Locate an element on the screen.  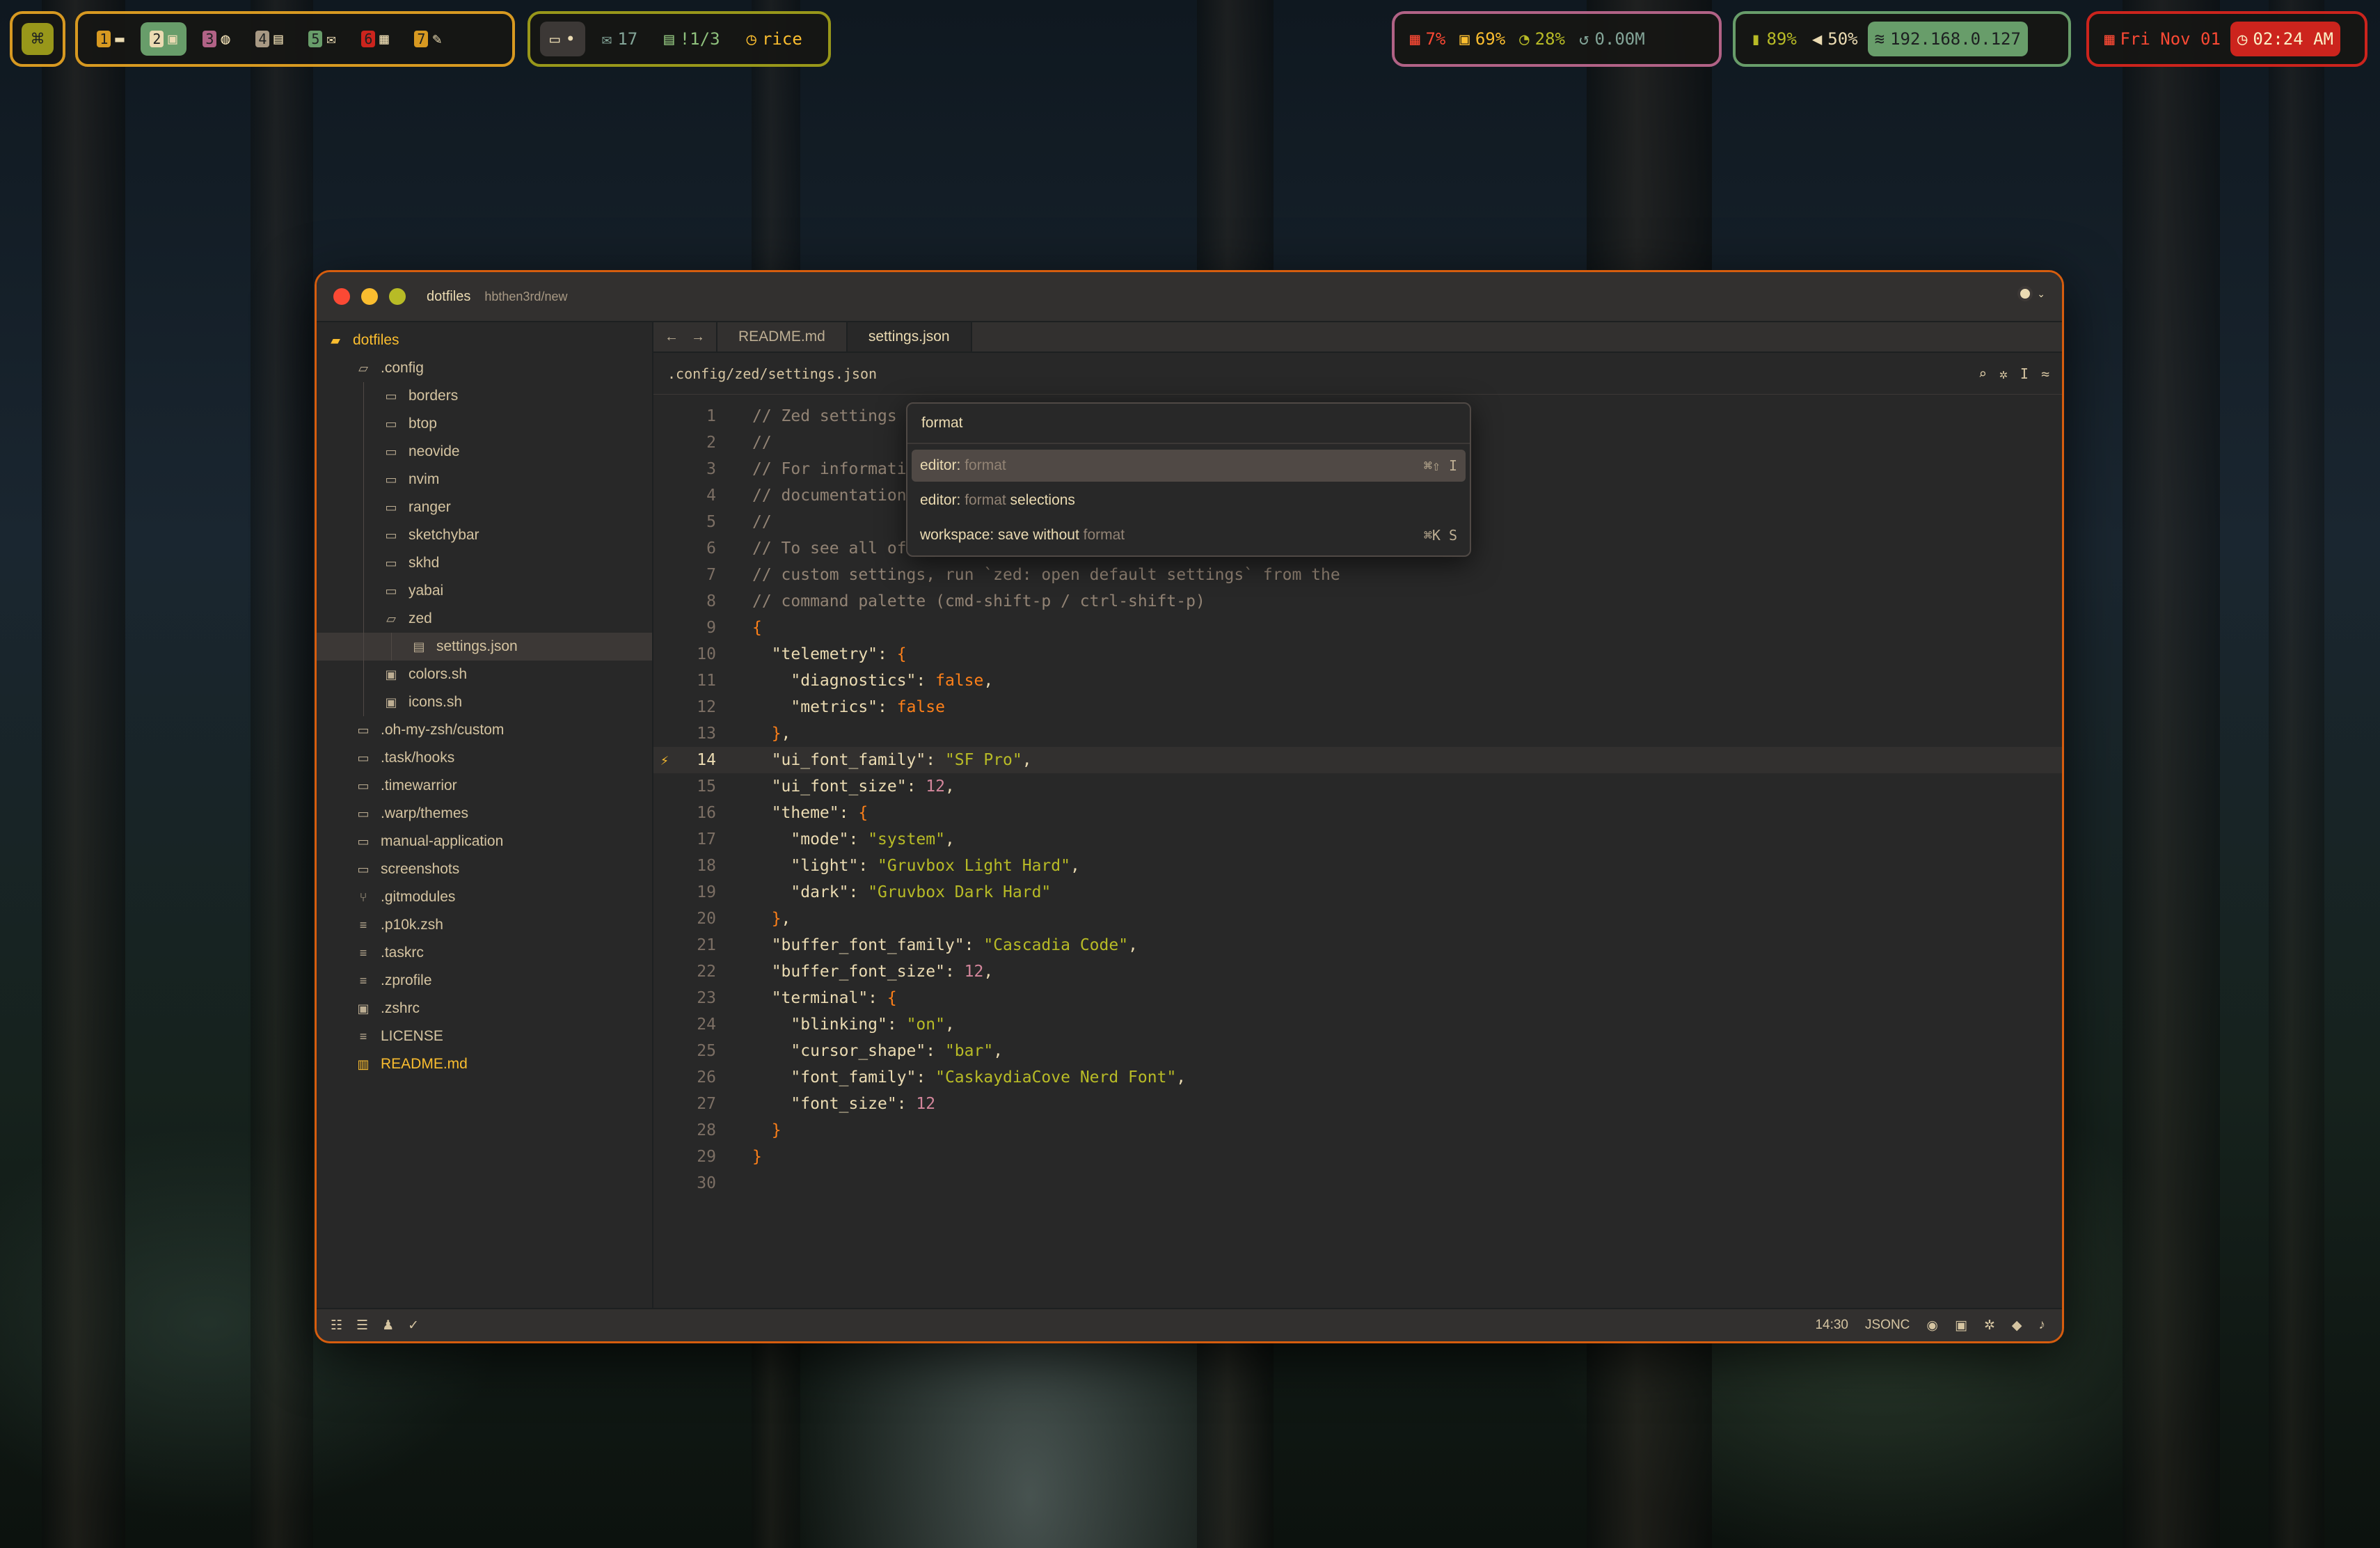
sidebar-item: ▭ .timewarrior is located at coordinates (484, 786).